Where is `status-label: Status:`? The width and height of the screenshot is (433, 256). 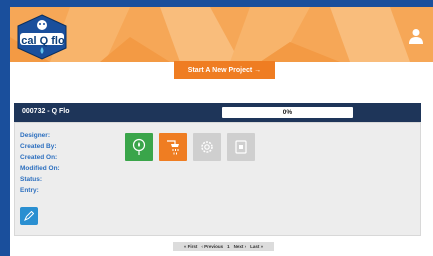
status-label: Status: is located at coordinates (31, 179).